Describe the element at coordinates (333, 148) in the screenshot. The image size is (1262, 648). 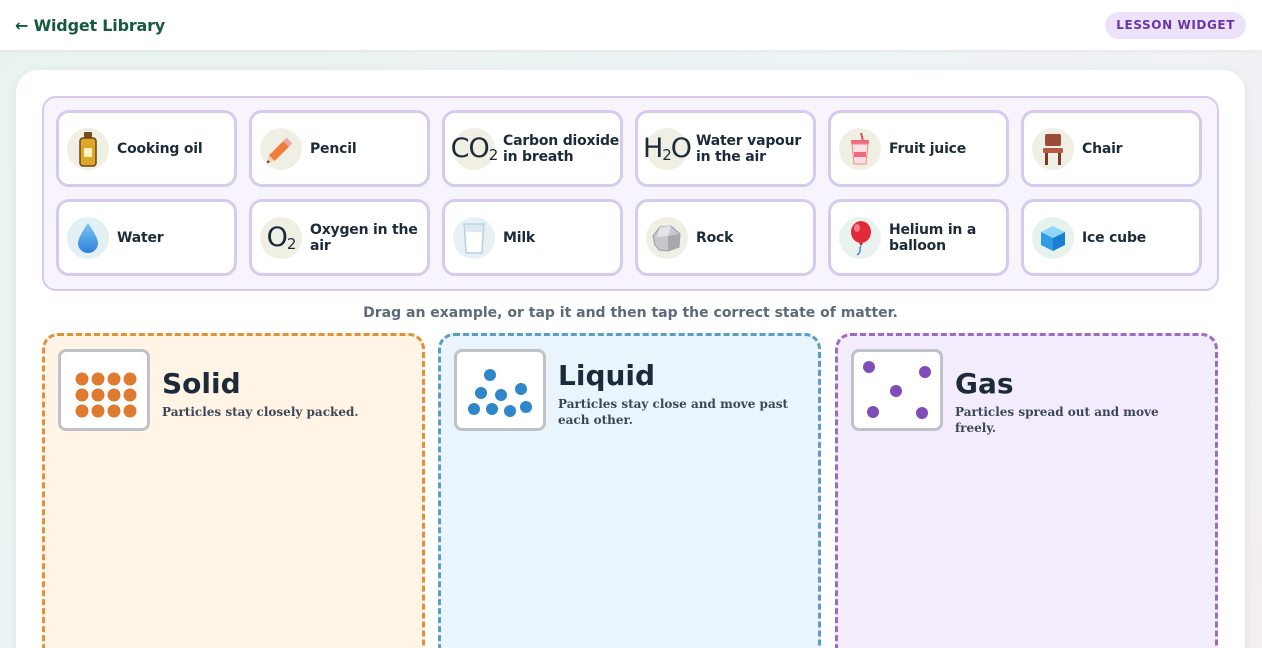
I see `example-label: Pencil` at that location.